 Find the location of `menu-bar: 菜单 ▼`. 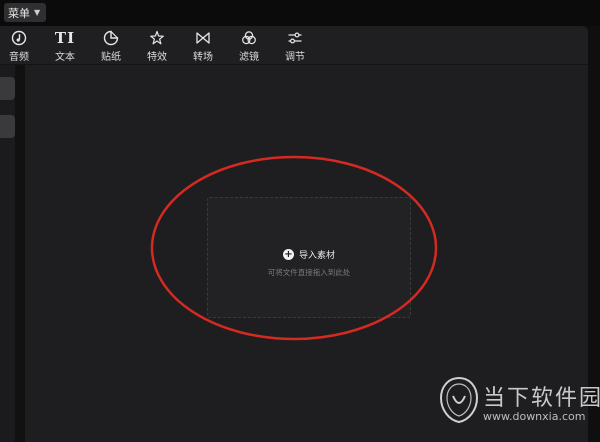

menu-bar: 菜单 ▼ is located at coordinates (300, 13).